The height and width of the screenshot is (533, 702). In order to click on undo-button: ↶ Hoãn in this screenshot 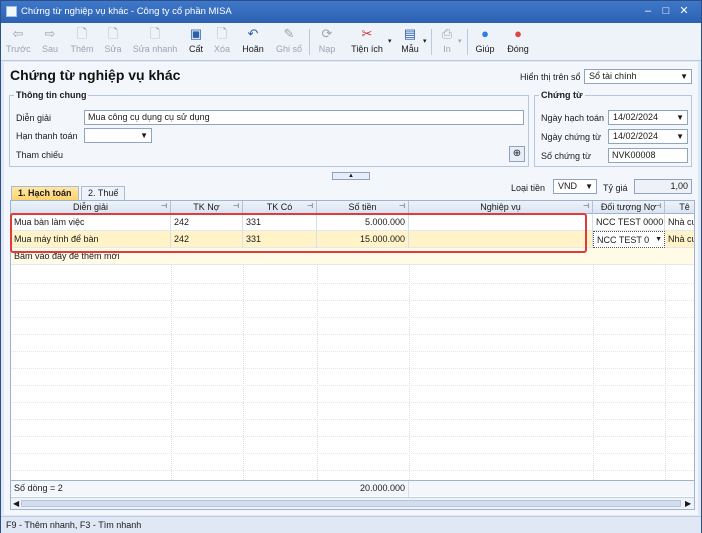, I will do `click(253, 42)`.